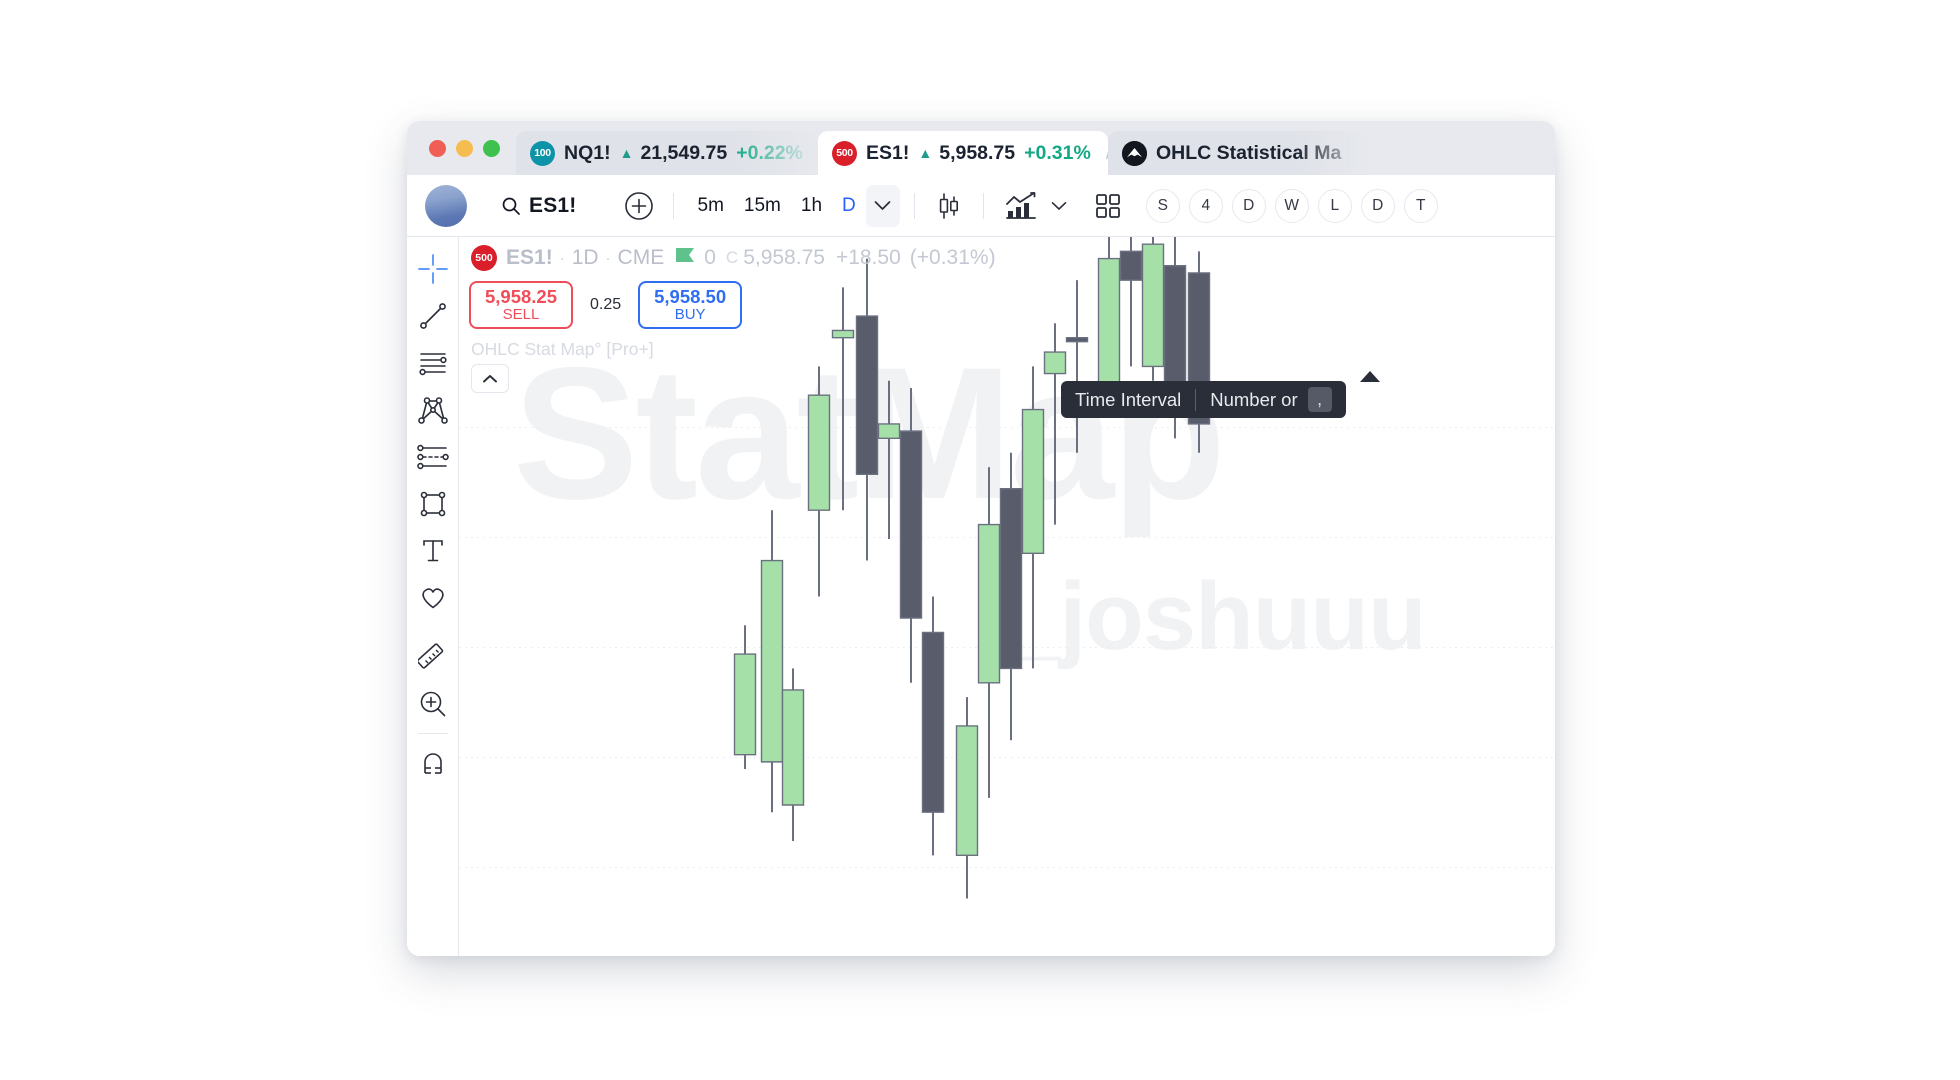  What do you see at coordinates (432, 733) in the screenshot?
I see `sidebar-divider` at bounding box center [432, 733].